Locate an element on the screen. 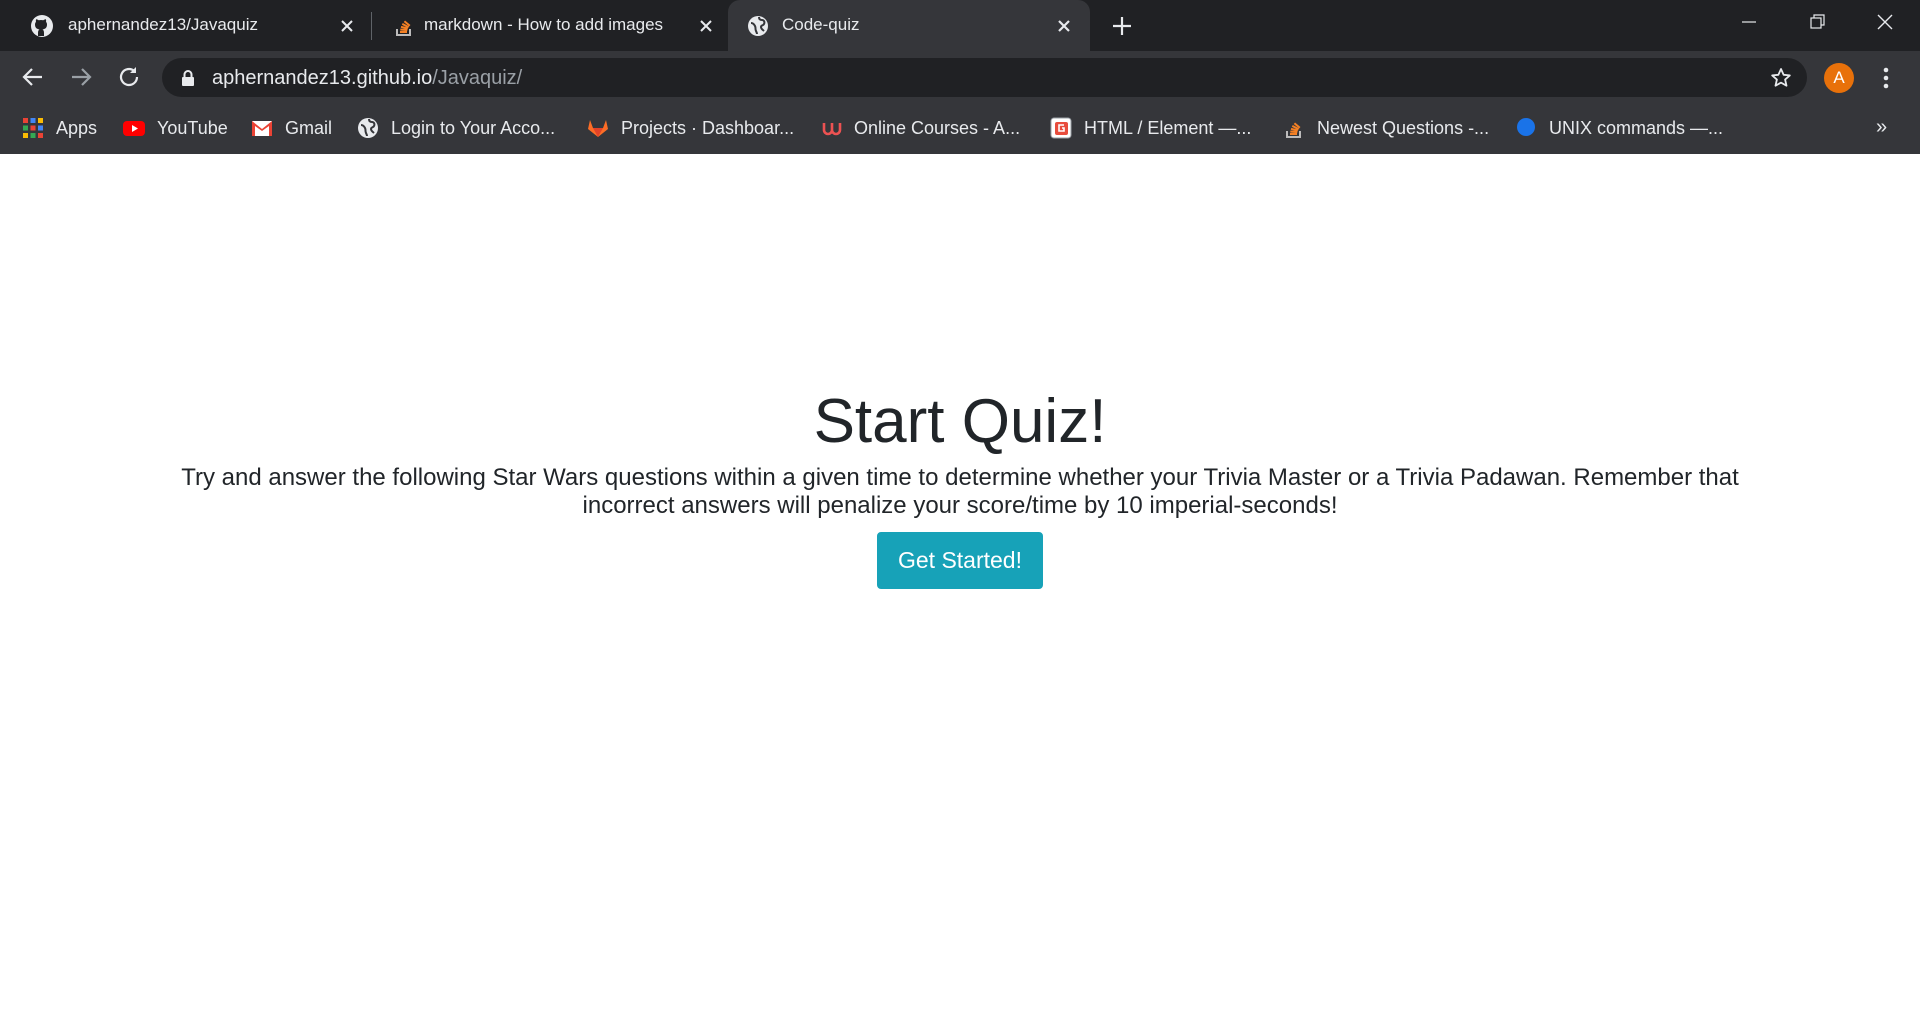 The image size is (1920, 1020). tab-github: aphernandez13/Javaquiz is located at coordinates (185, 25).